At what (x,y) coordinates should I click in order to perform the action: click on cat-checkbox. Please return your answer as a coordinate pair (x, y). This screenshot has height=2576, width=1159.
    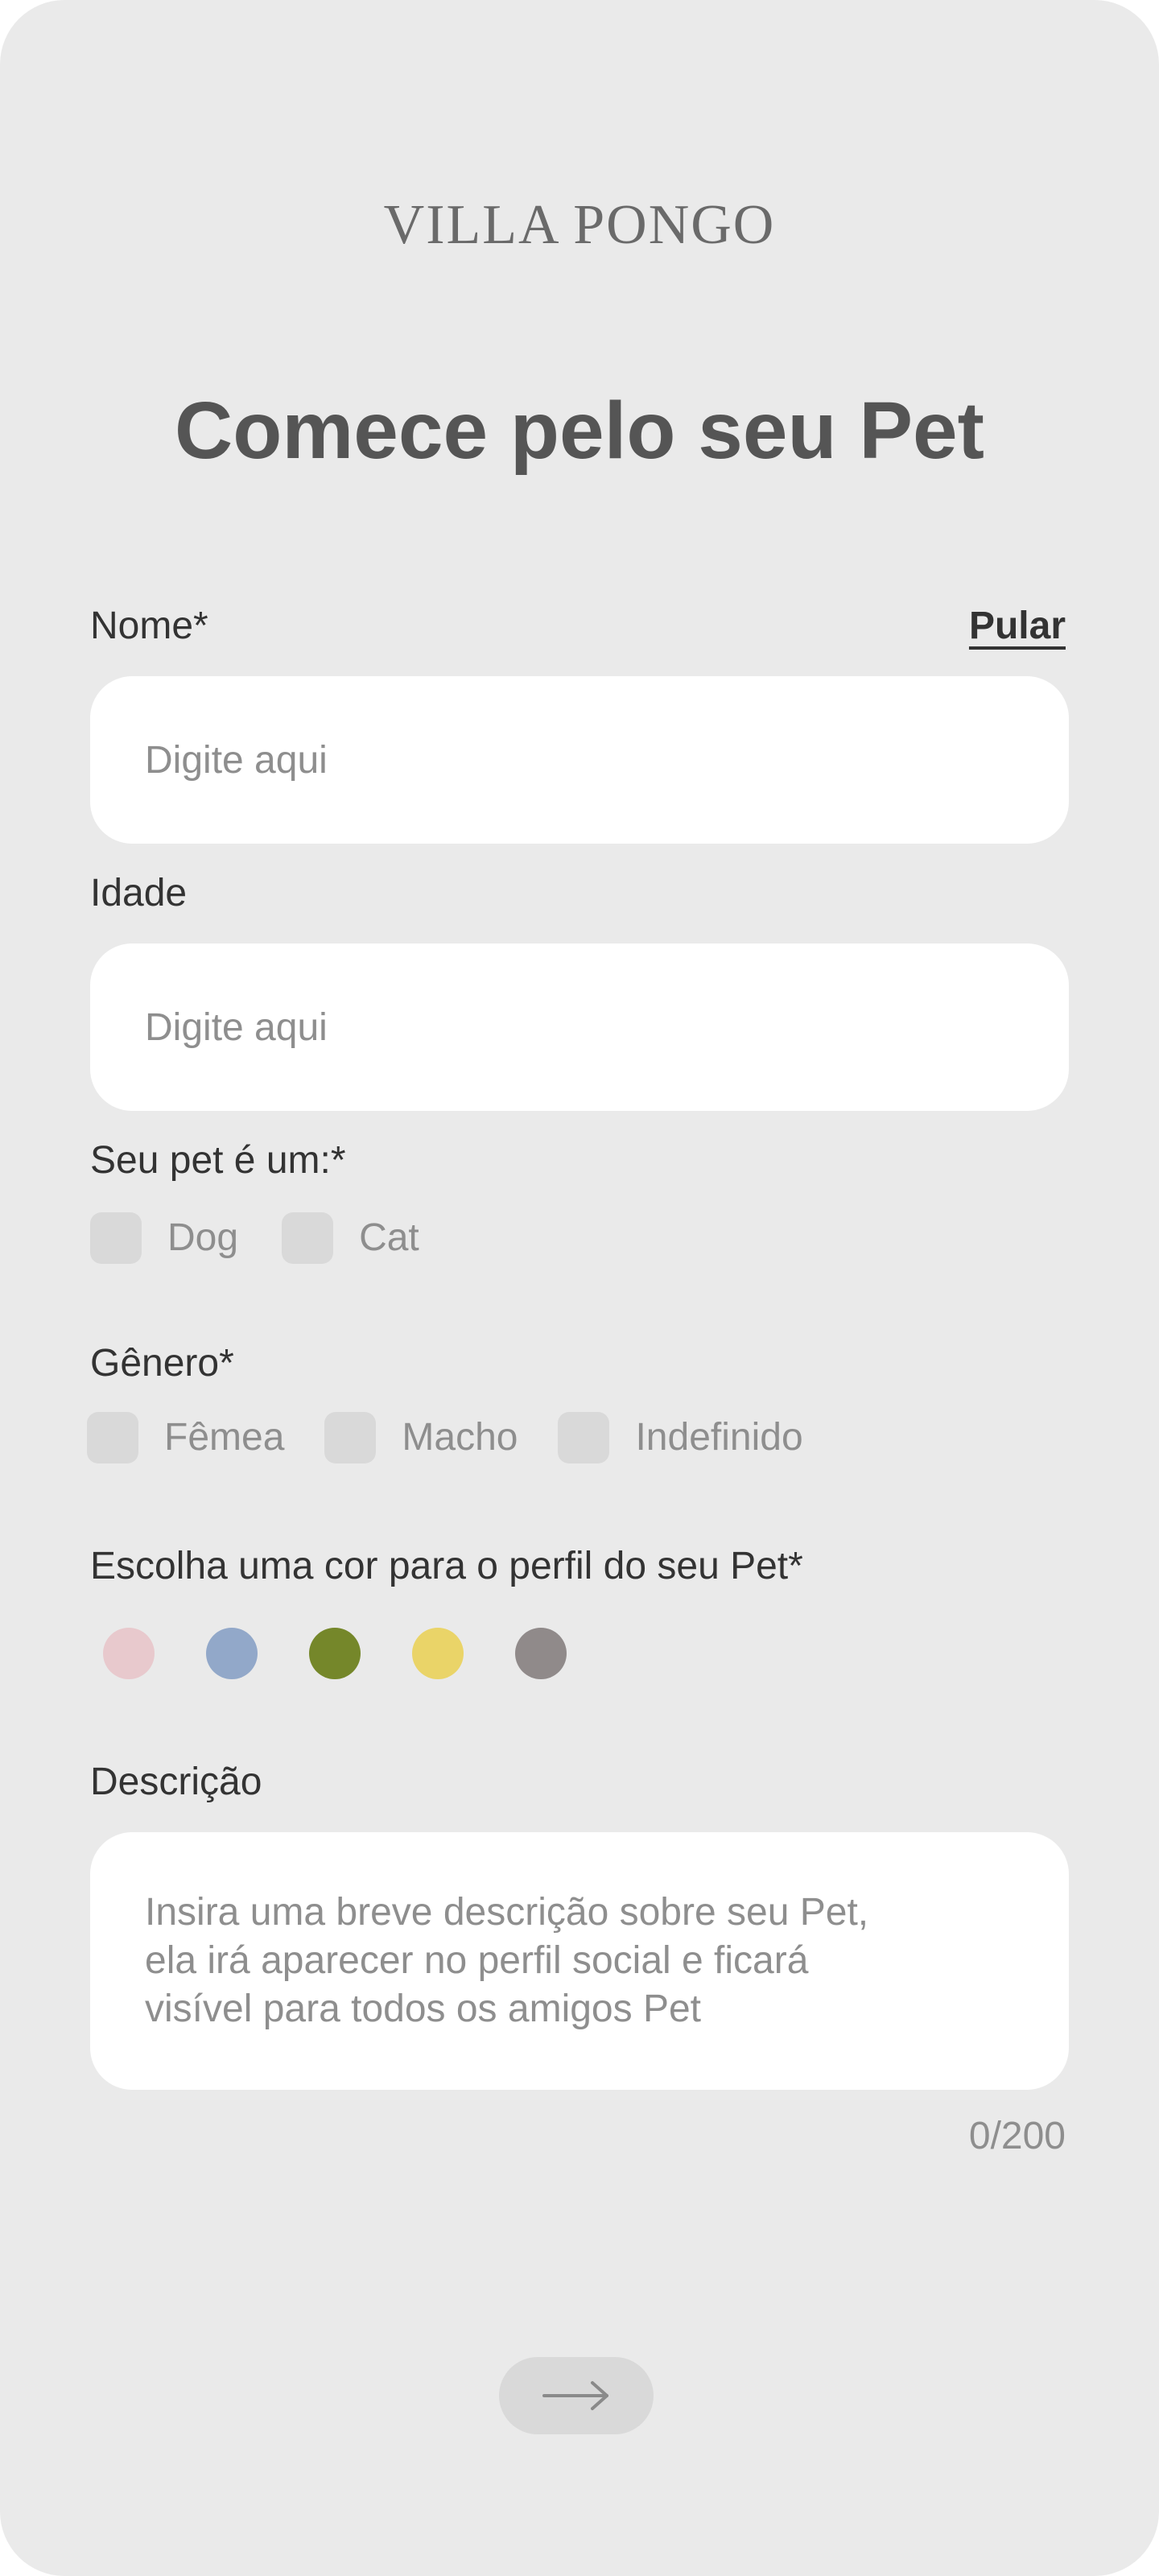
    Looking at the image, I should click on (308, 1238).